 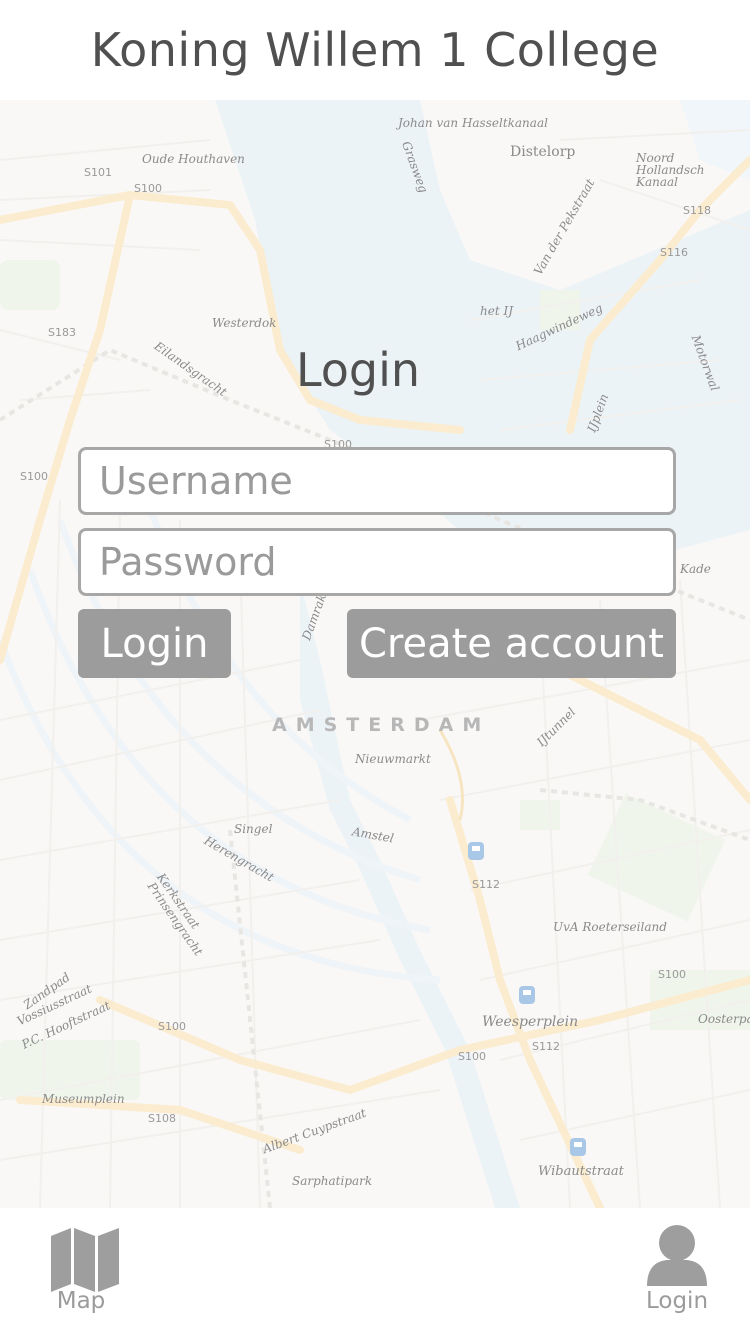 What do you see at coordinates (85, 1260) in the screenshot?
I see `map-icon` at bounding box center [85, 1260].